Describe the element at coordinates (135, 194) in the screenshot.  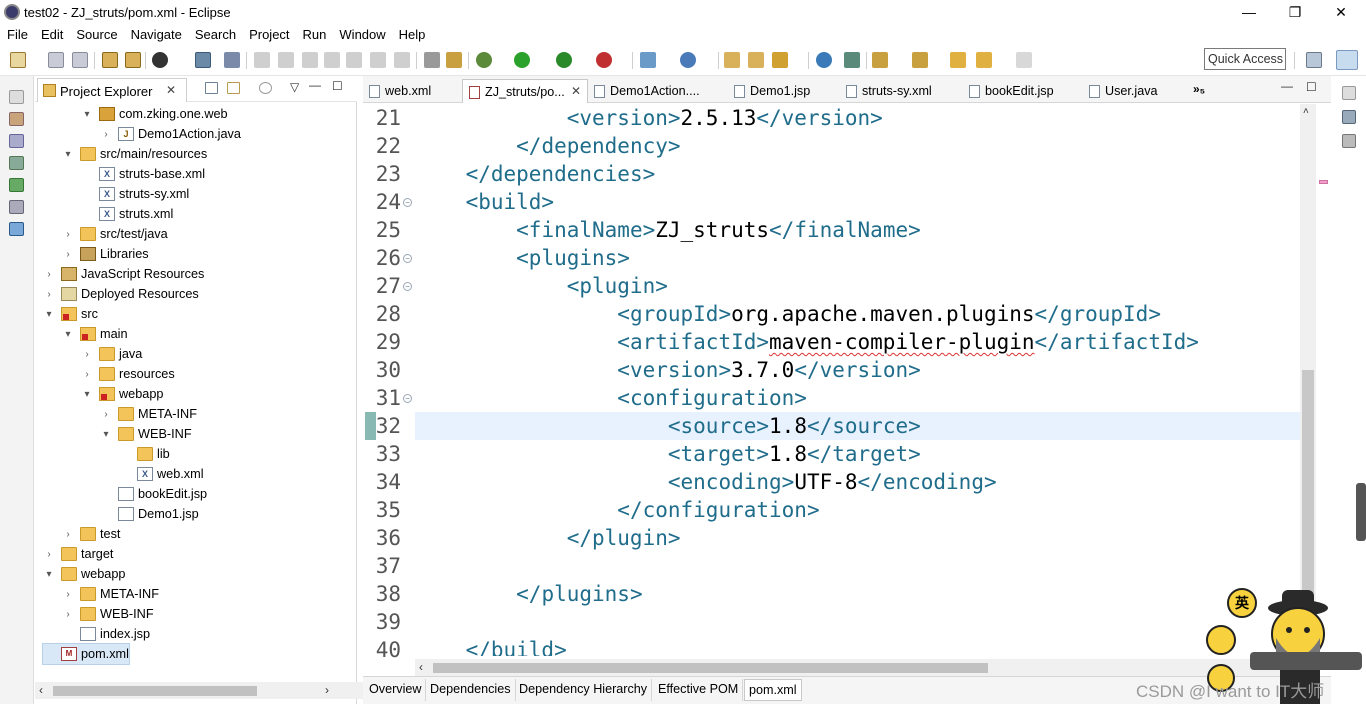
I see `tree-item: Xstruts-sy.xml` at that location.